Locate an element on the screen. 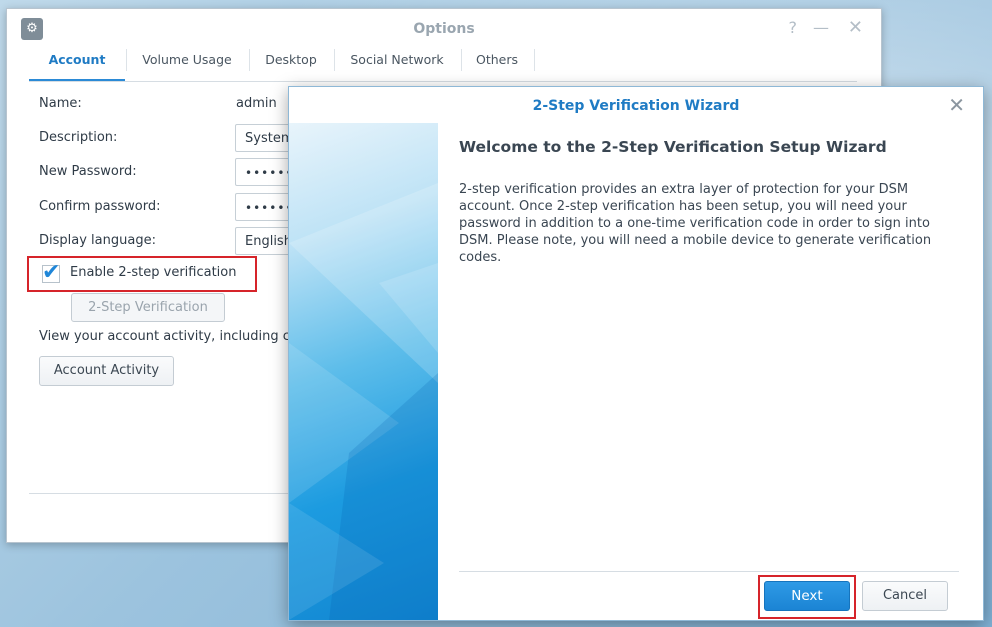  enable-2step-checkbox: ✔ is located at coordinates (51, 272).